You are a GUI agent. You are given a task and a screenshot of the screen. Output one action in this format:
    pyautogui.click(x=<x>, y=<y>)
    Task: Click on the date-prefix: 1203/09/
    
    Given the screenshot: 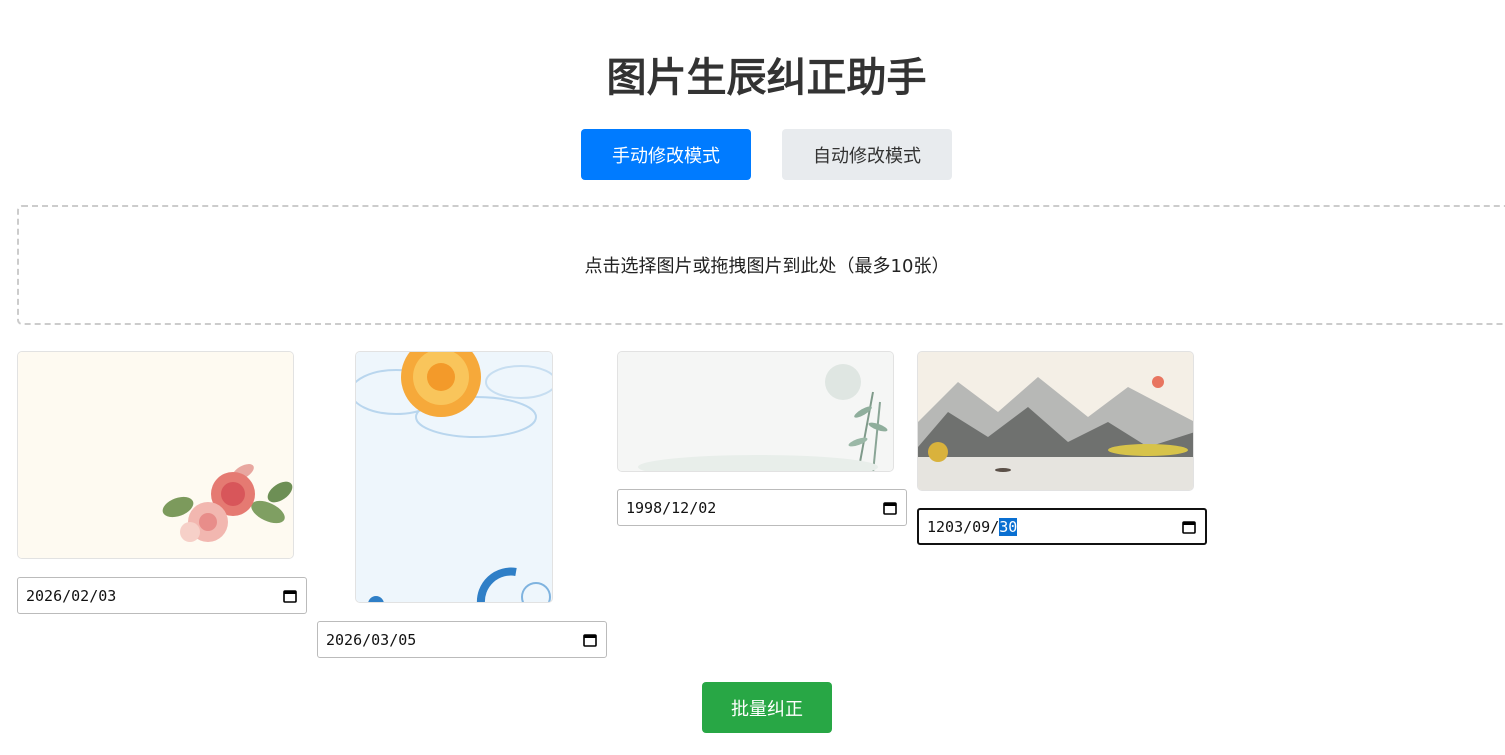 What is the action you would take?
    pyautogui.click(x=963, y=526)
    